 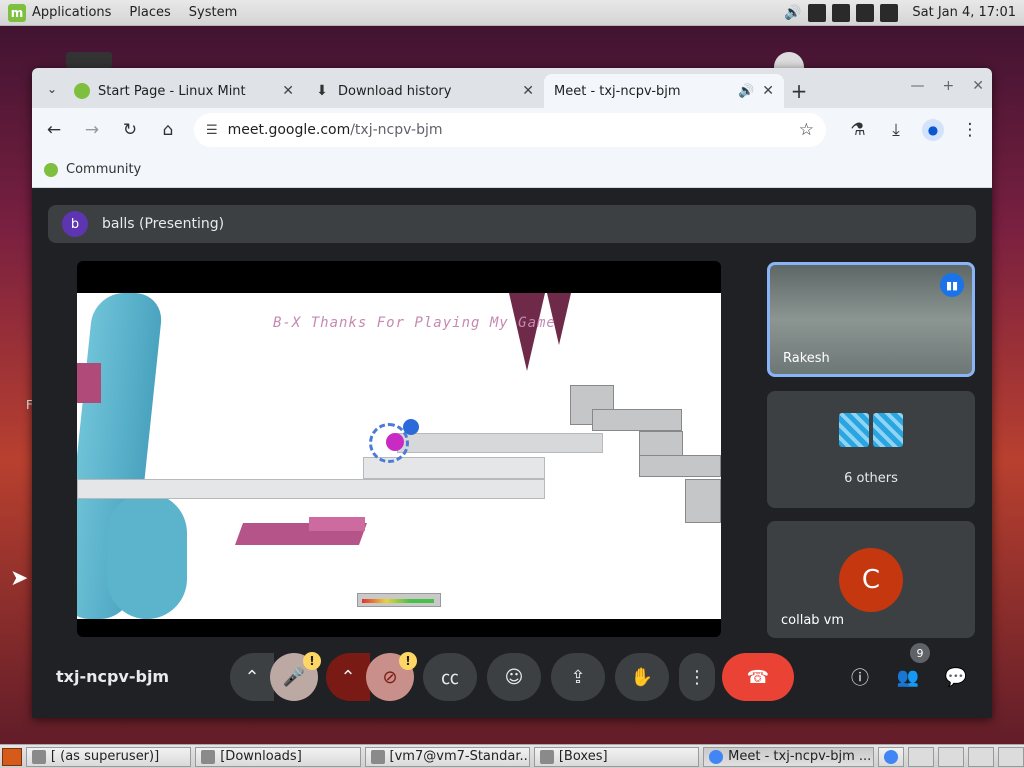 I want to click on tab-search-chevron-icon: ⌄, so click(x=52, y=89).